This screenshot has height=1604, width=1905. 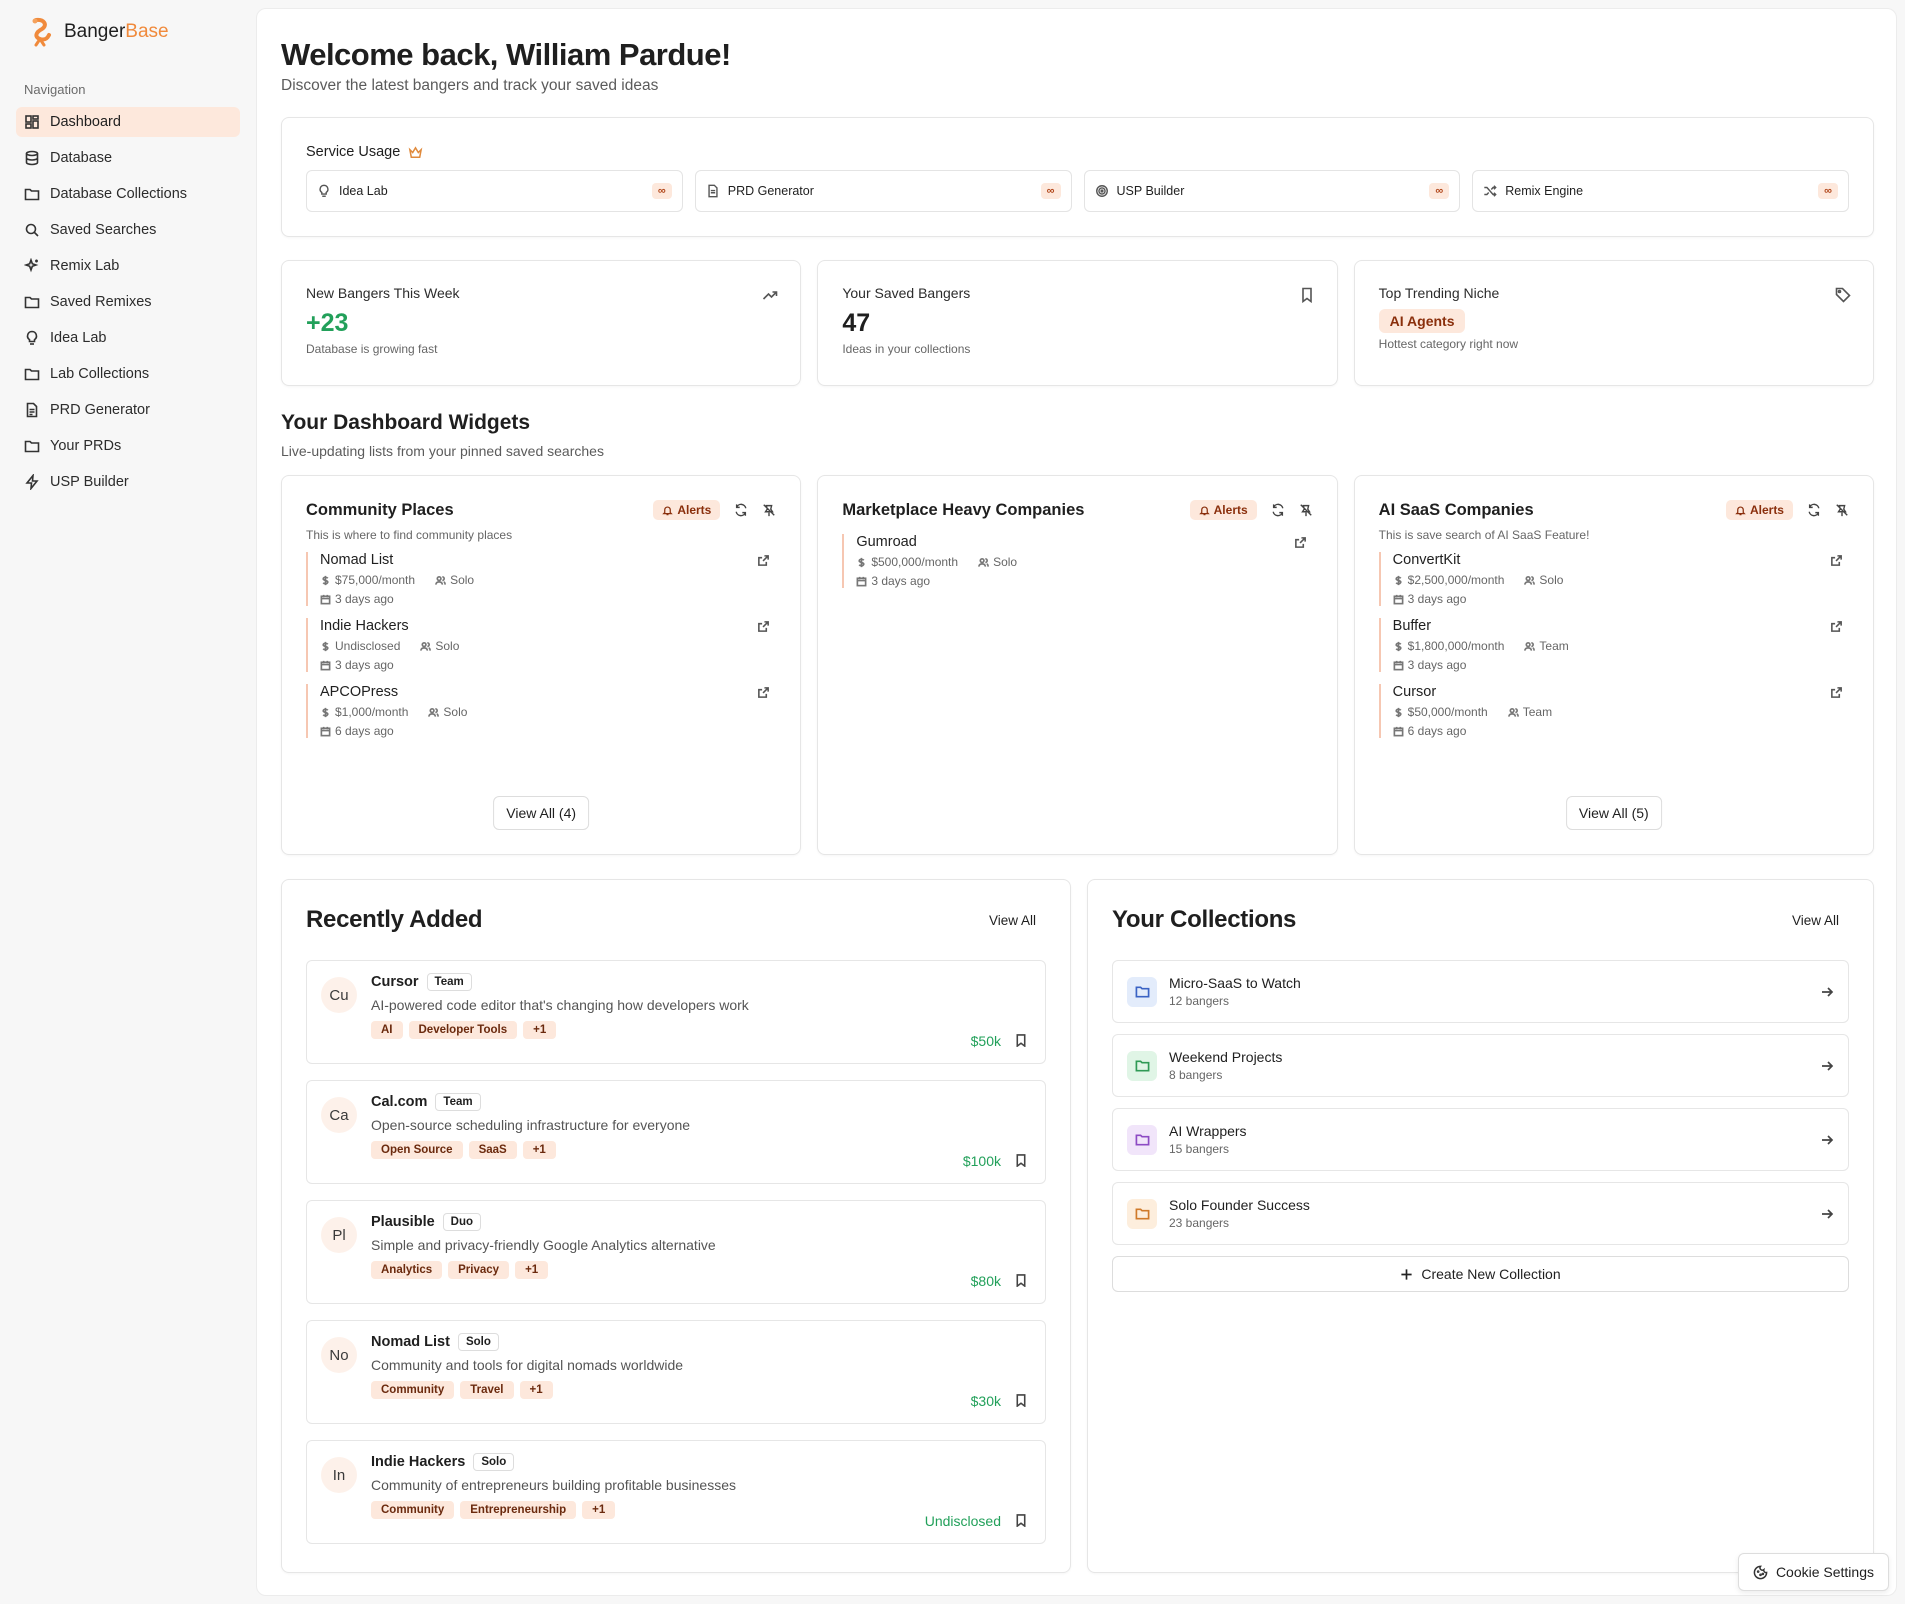 I want to click on collection-item: Micro-SaaS to Watch 12 bangers, so click(x=1480, y=991).